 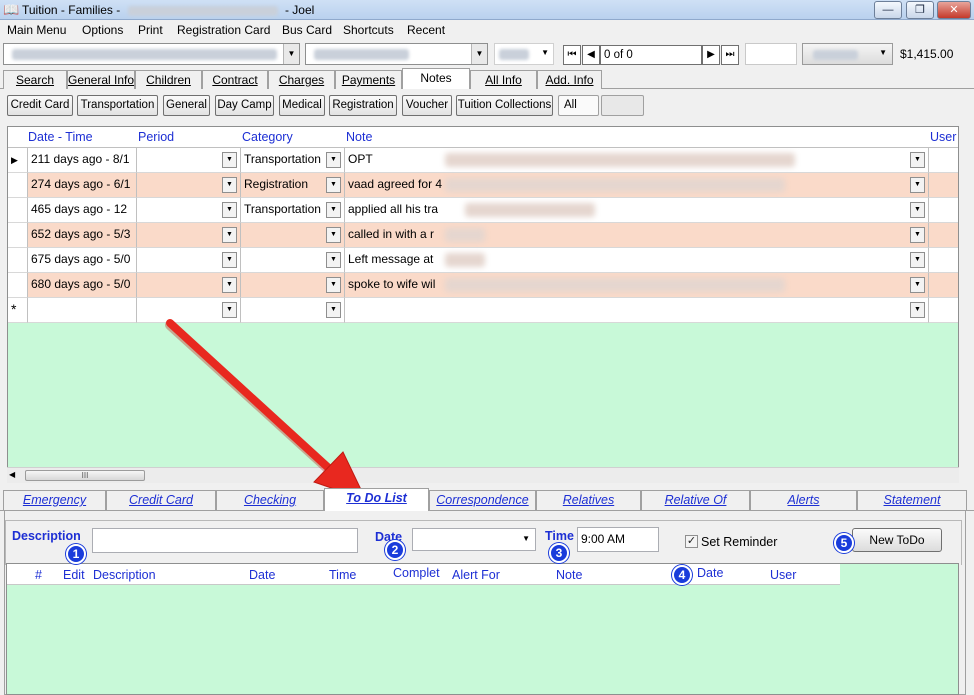 What do you see at coordinates (396, 54) in the screenshot?
I see `parent-combo: ▼` at bounding box center [396, 54].